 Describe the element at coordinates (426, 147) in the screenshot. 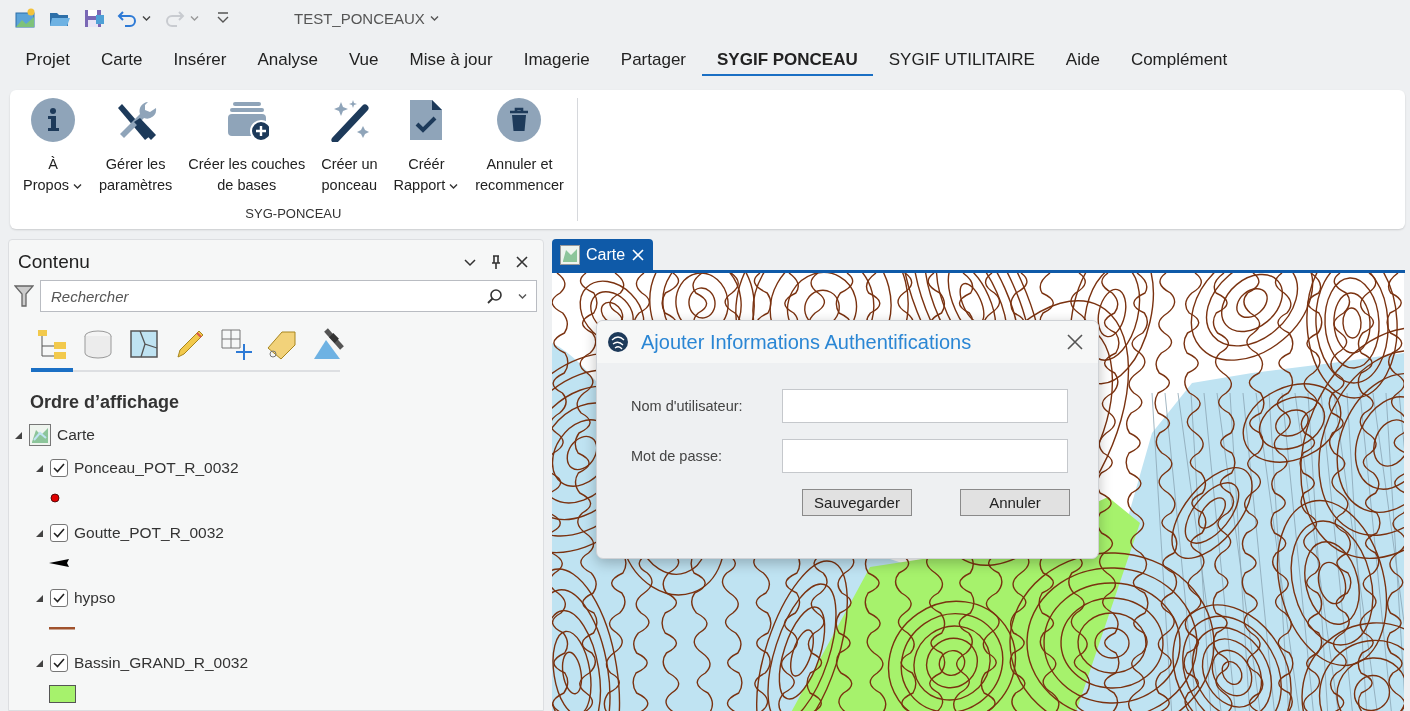

I see `ribbon-button: Créér Rapport` at that location.